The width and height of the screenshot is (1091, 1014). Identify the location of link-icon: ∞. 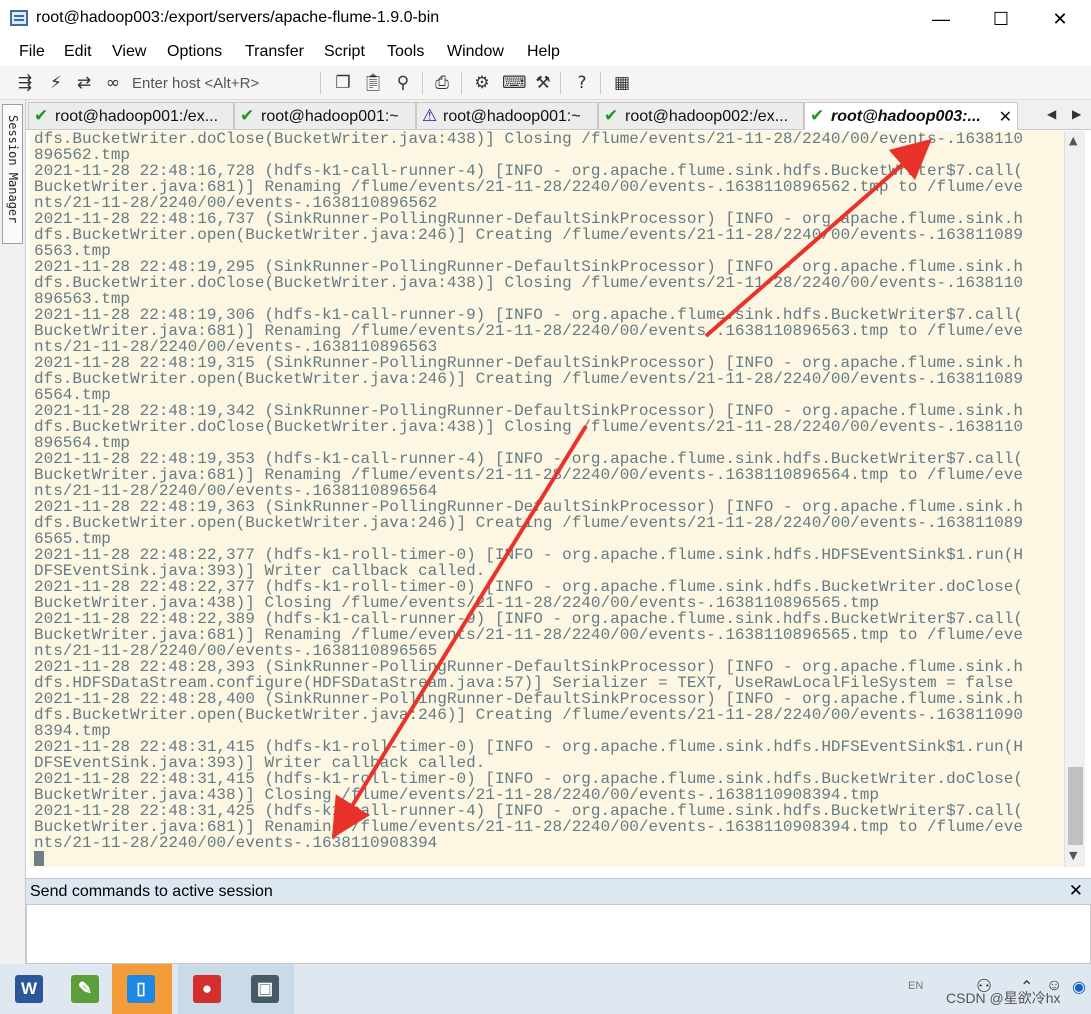
(113, 83).